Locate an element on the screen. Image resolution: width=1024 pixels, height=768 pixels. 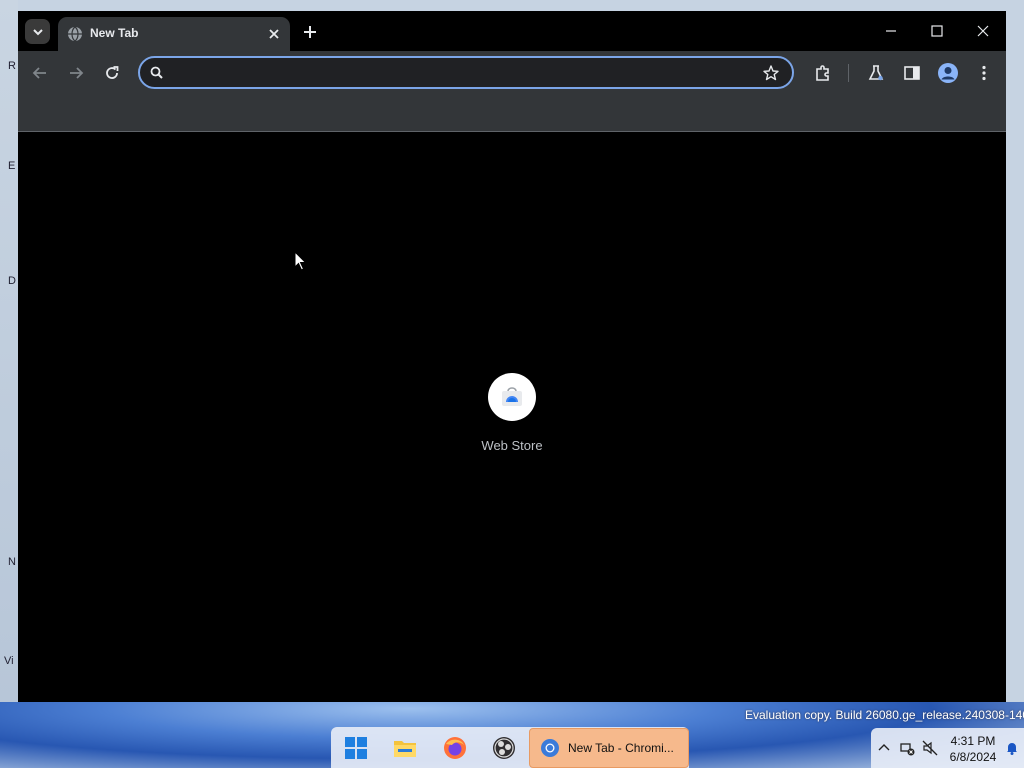
shortcut-web-store: Web Store is located at coordinates (512, 413).